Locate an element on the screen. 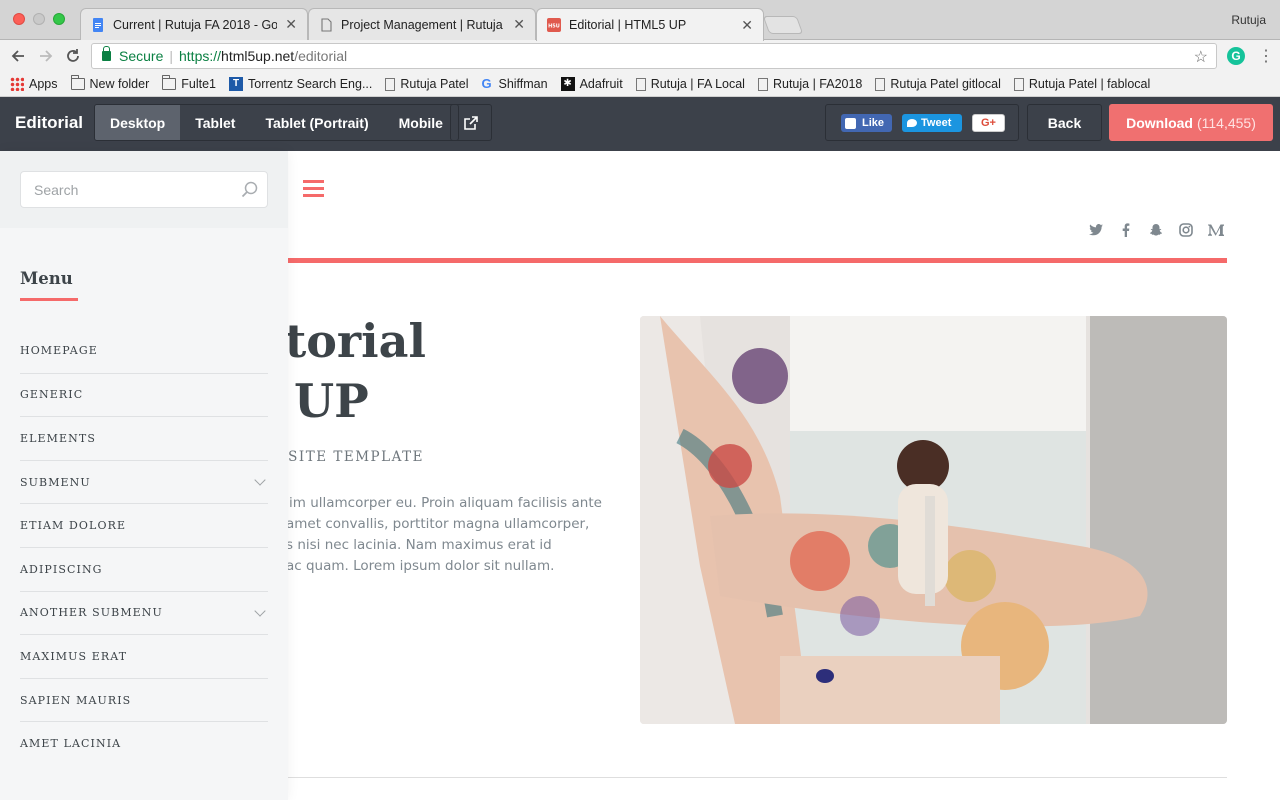 The height and width of the screenshot is (800, 1280). menu-item-label: ETIAM DOLORE is located at coordinates (73, 526).